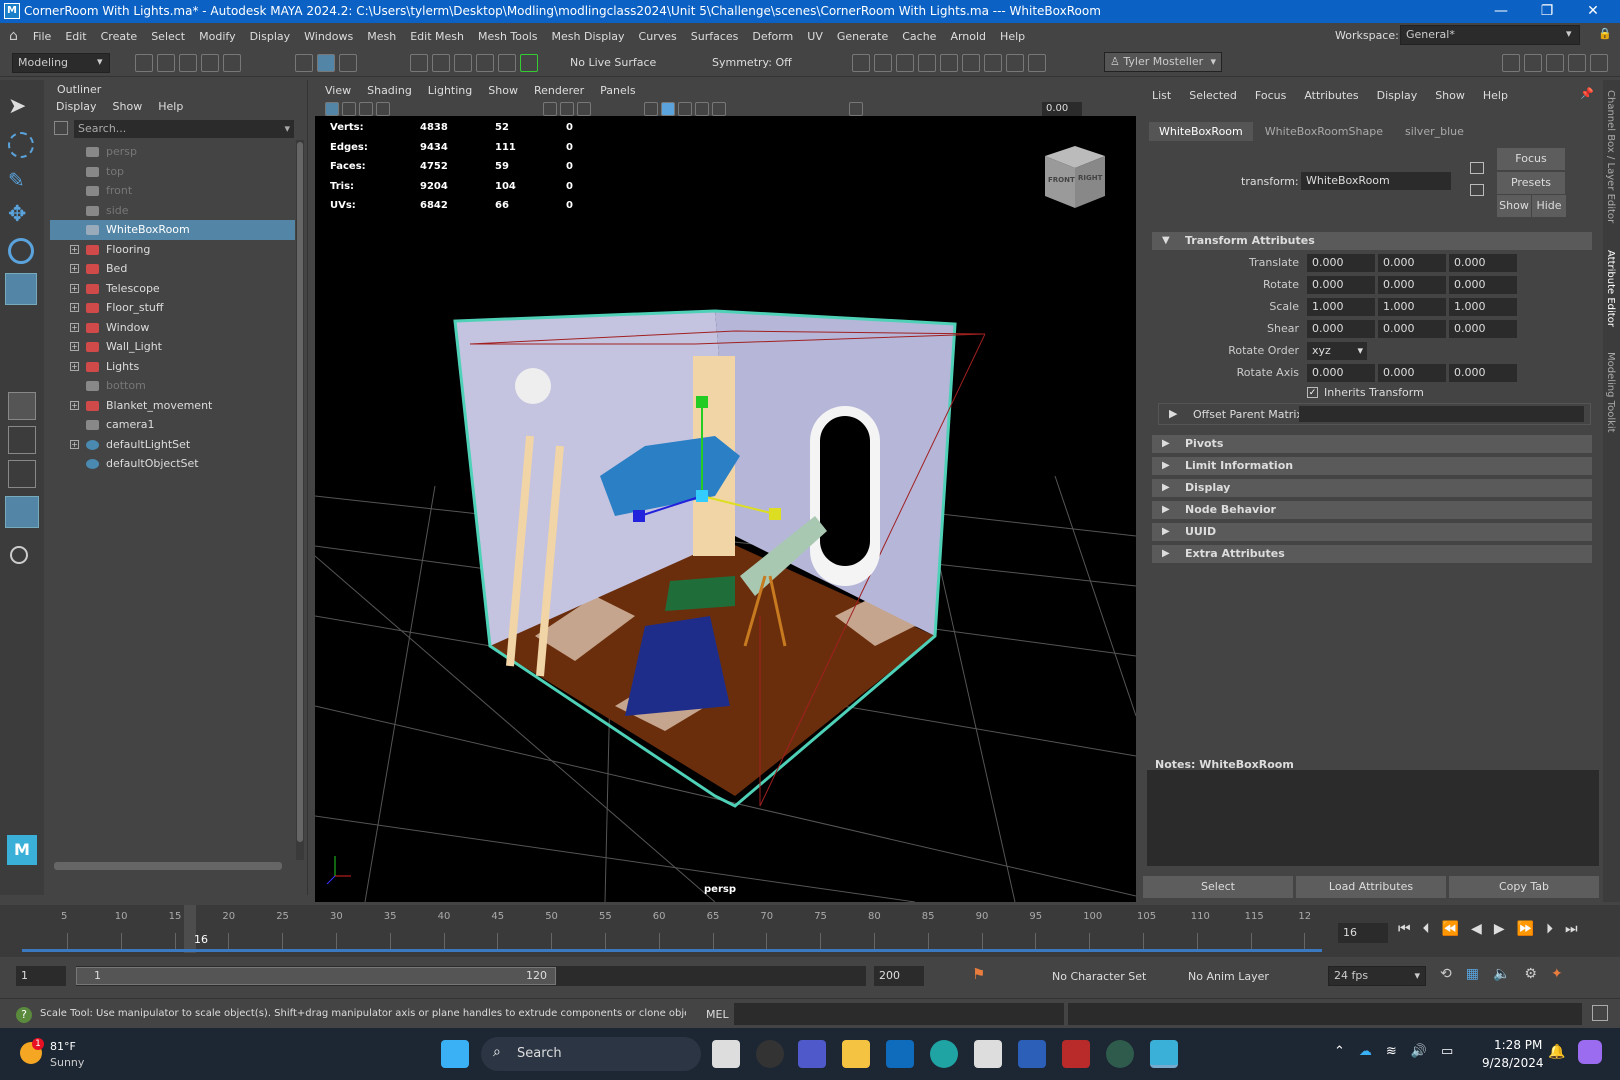 The height and width of the screenshot is (1080, 1620). Describe the element at coordinates (1373, 818) in the screenshot. I see `notes-field` at that location.